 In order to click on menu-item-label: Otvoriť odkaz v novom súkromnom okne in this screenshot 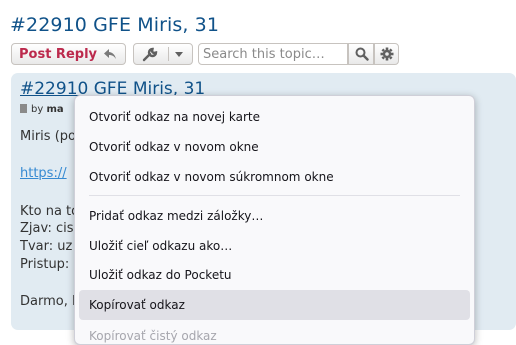, I will do `click(211, 177)`.